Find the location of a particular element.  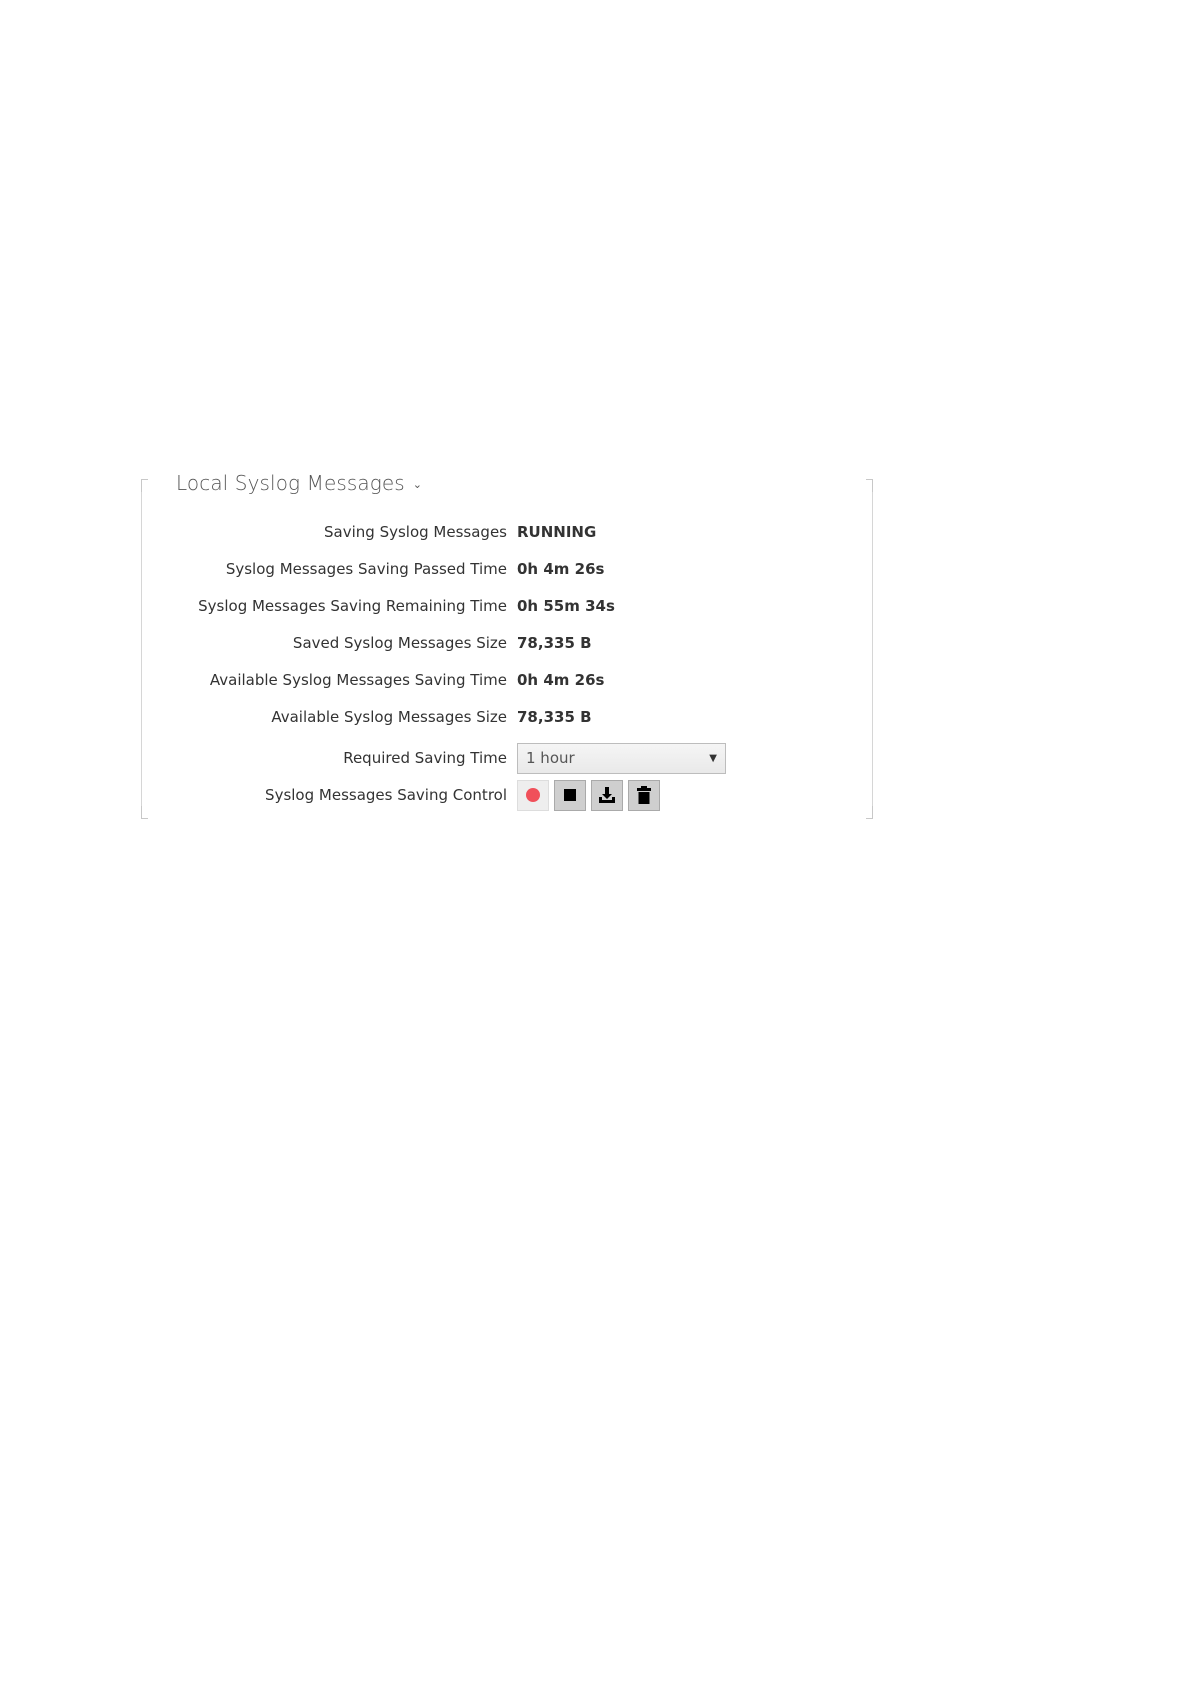

field-label: Available Syslog Messages Size is located at coordinates (389, 717).